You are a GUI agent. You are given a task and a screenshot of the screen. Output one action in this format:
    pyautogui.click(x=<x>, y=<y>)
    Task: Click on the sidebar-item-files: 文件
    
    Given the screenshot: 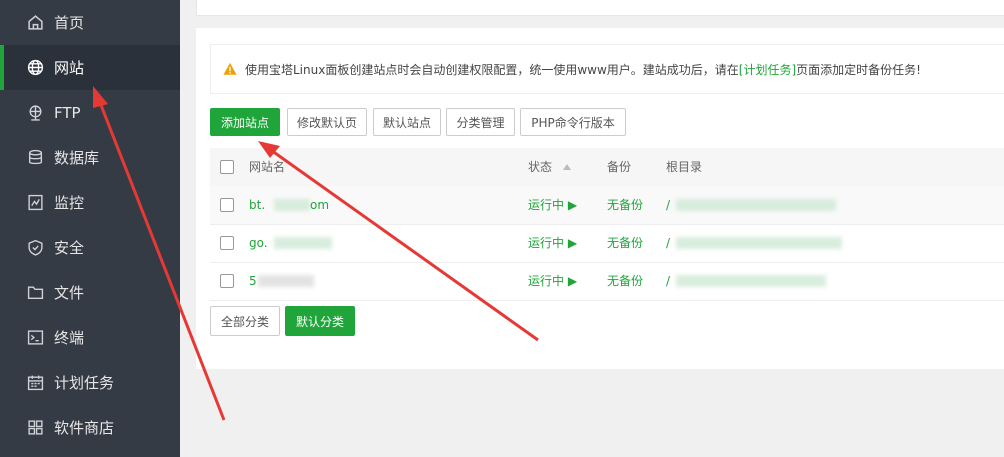 What is the action you would take?
    pyautogui.click(x=90, y=292)
    